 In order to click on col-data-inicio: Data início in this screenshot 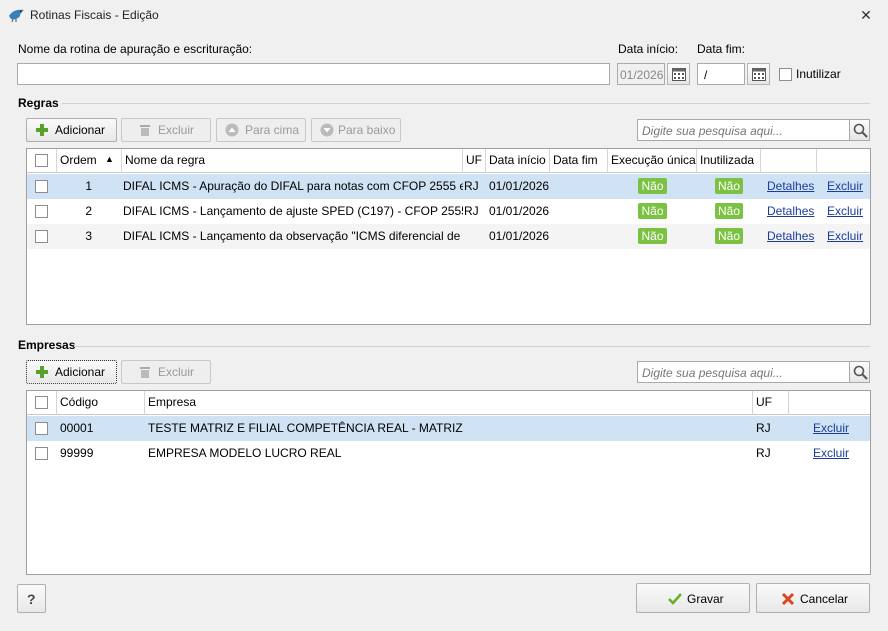, I will do `click(518, 161)`.